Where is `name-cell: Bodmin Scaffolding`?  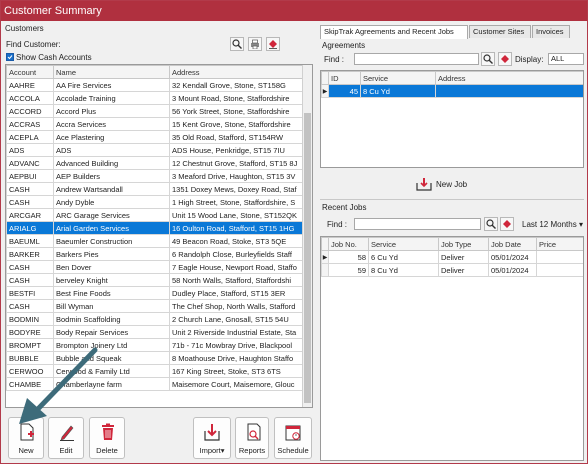 name-cell: Bodmin Scaffolding is located at coordinates (111, 319).